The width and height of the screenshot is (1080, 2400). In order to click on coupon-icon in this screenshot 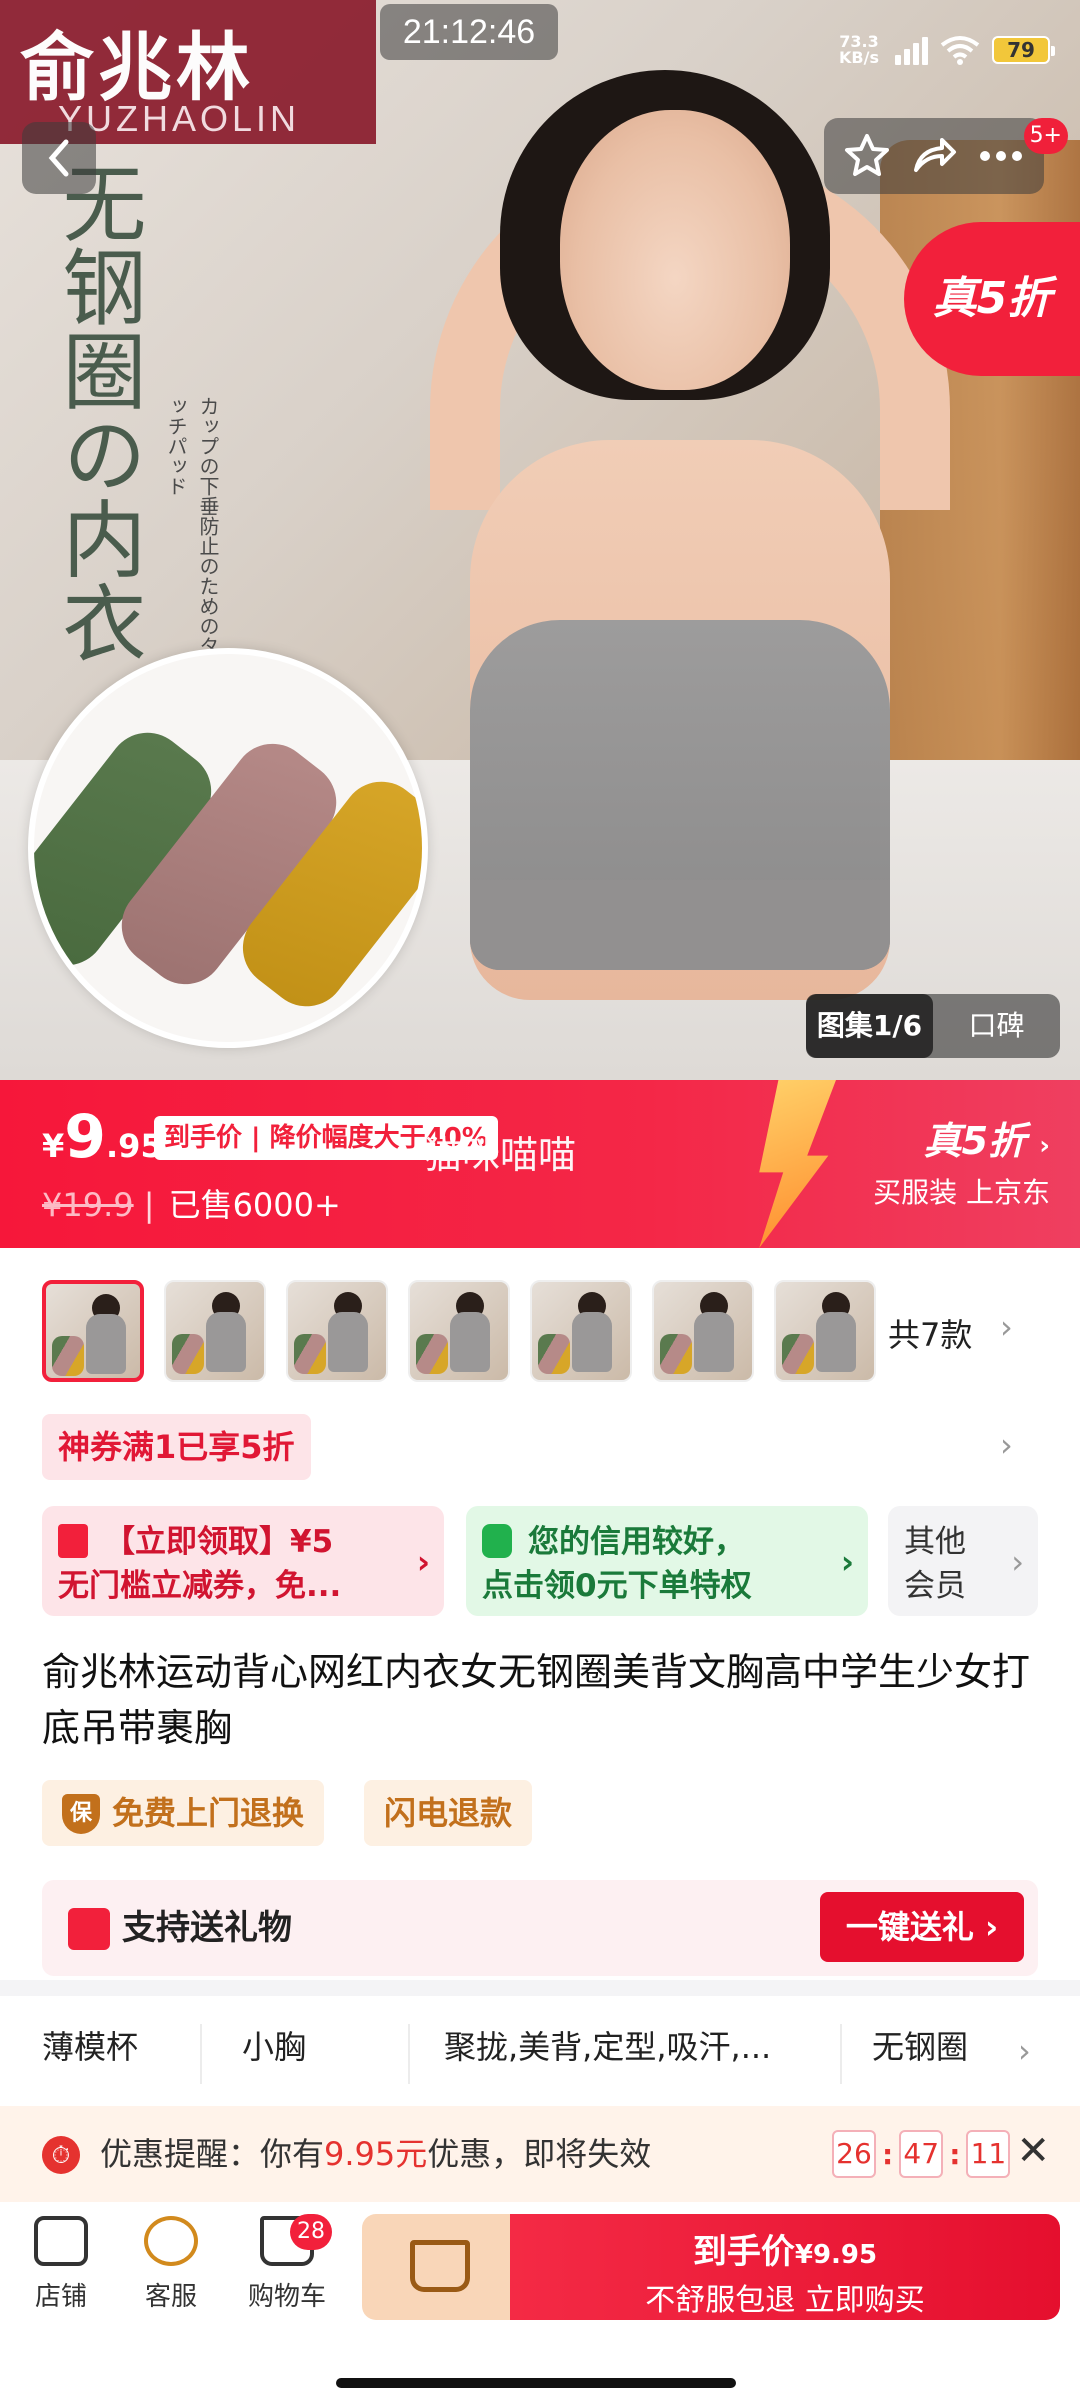, I will do `click(73, 1541)`.